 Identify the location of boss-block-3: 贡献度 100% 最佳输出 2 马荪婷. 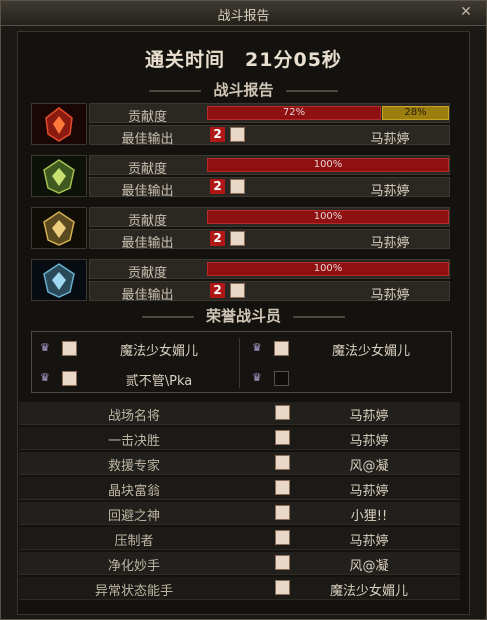
(239, 229).